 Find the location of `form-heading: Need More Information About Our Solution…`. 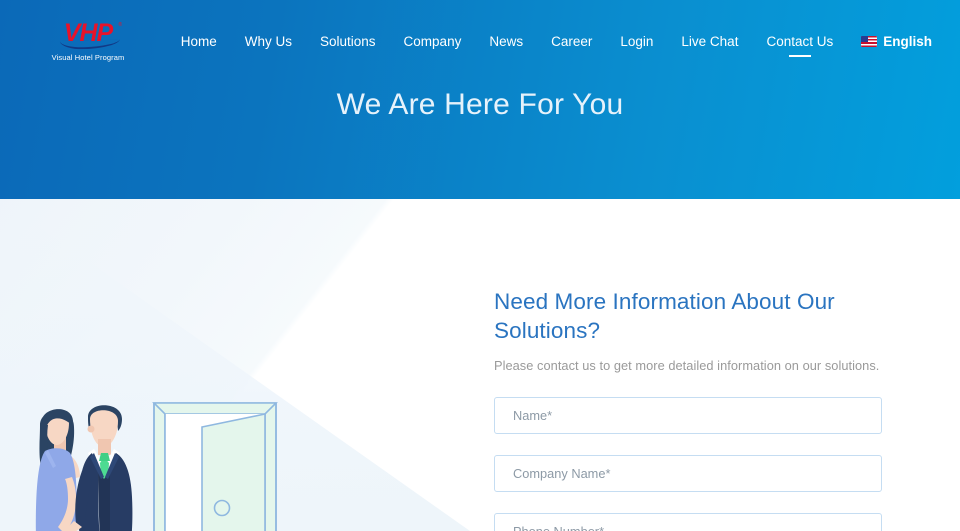

form-heading: Need More Information About Our Solution… is located at coordinates (664, 316).